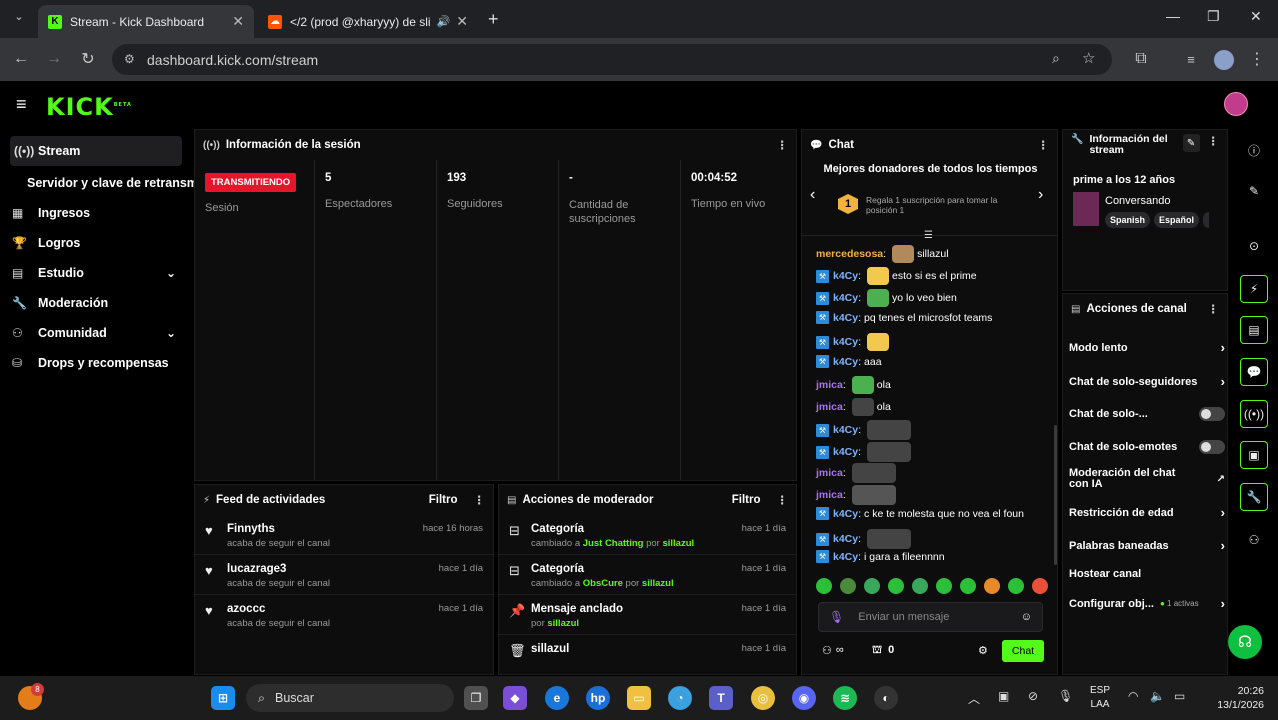  Describe the element at coordinates (223, 698) in the screenshot. I see `windows-start-icon: ⊞` at that location.